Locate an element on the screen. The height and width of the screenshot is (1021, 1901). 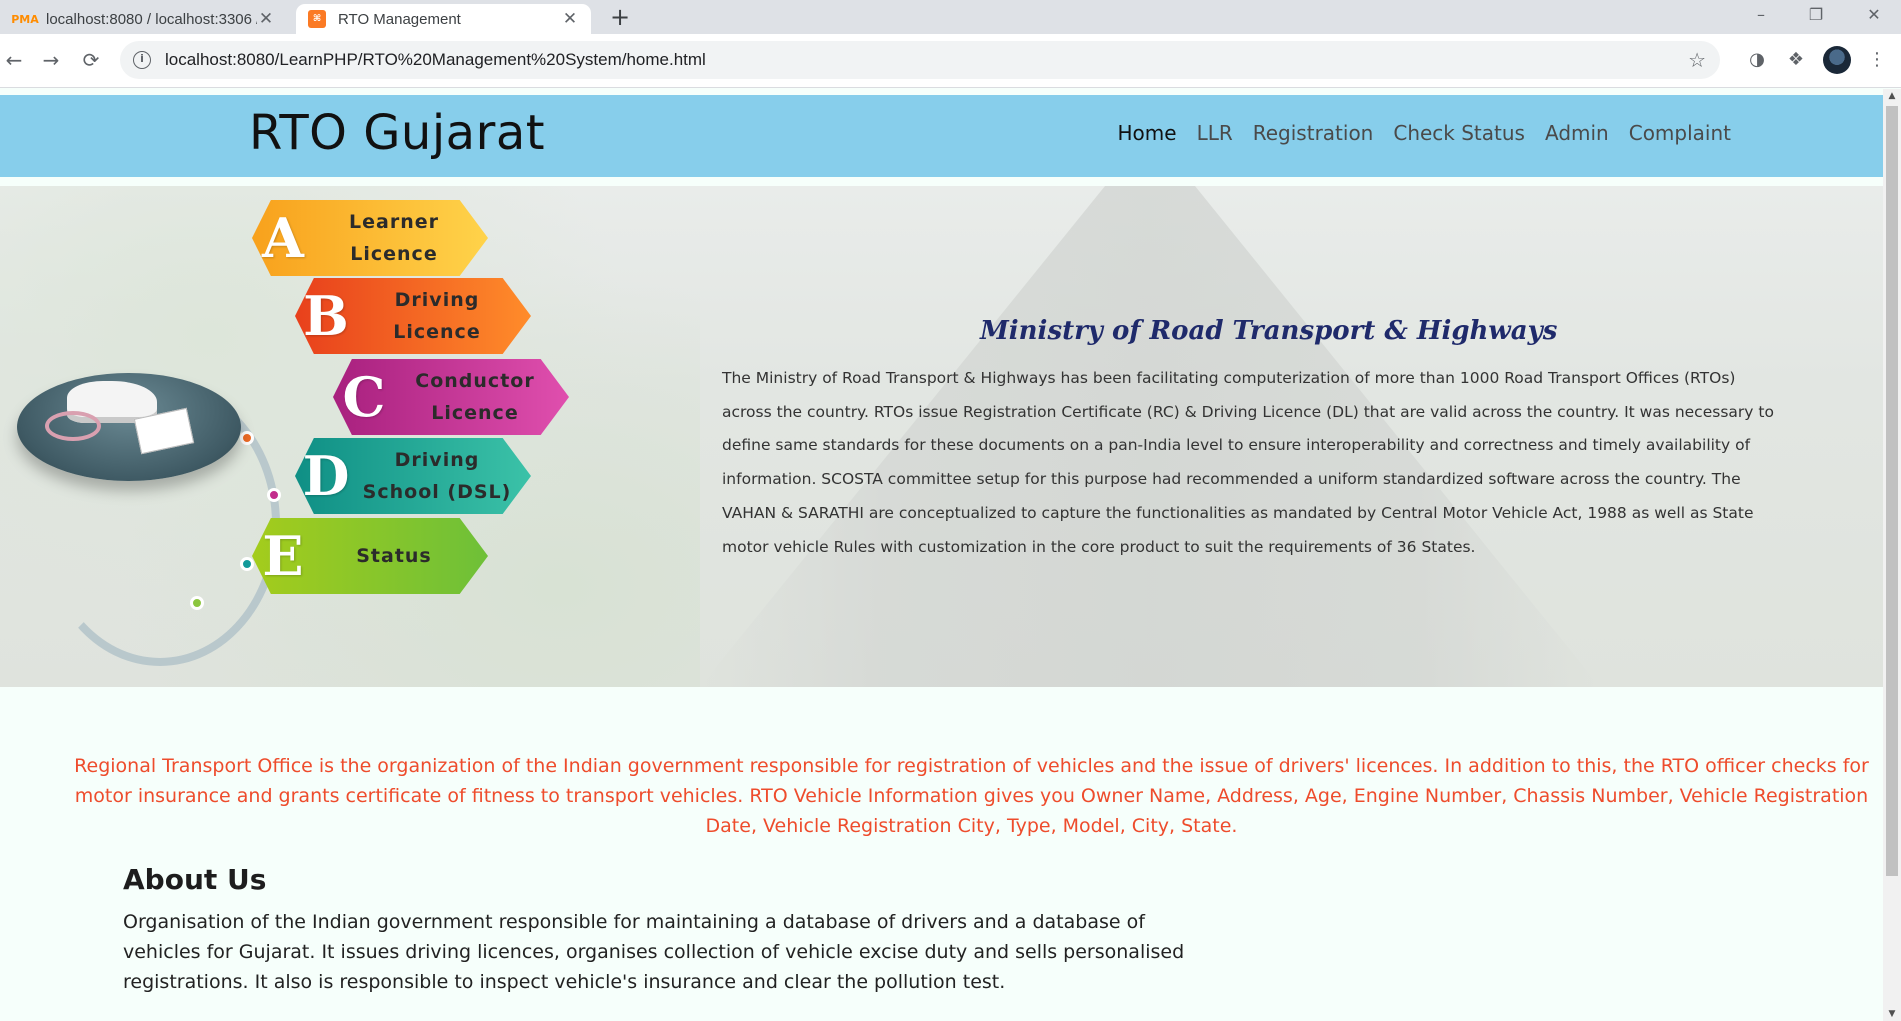
service-badge-learner-licence: A Learner Licence is located at coordinates (370, 238).